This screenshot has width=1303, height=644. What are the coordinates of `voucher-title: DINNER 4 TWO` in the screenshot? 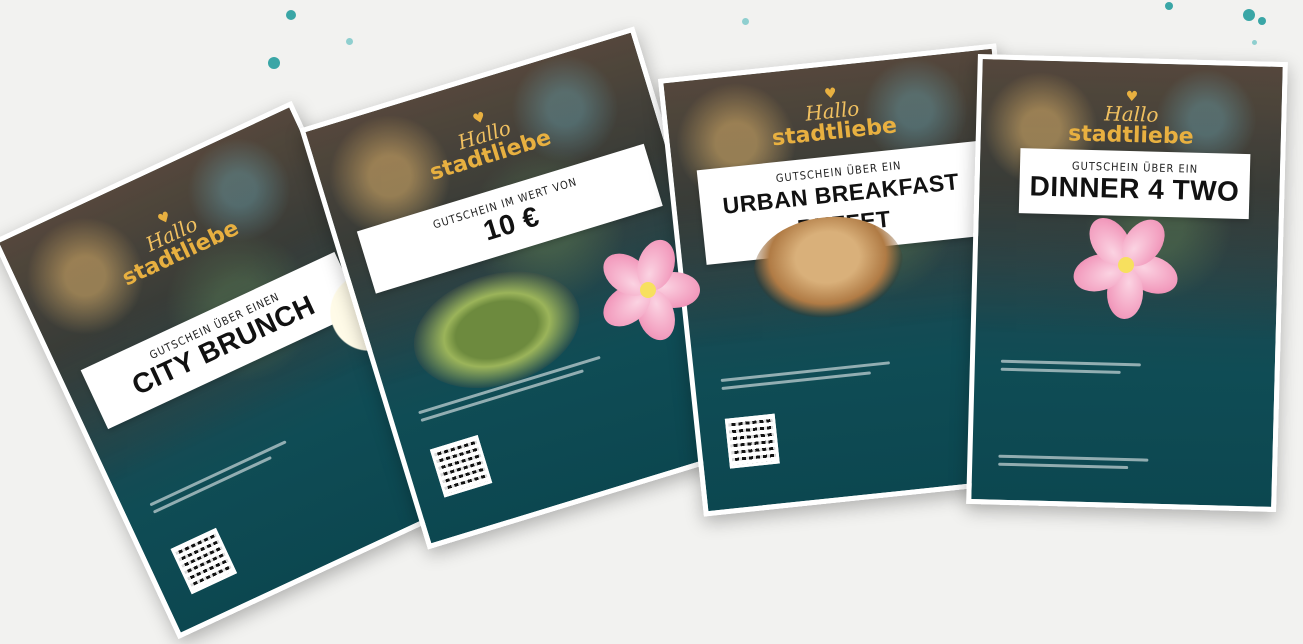 It's located at (1134, 188).